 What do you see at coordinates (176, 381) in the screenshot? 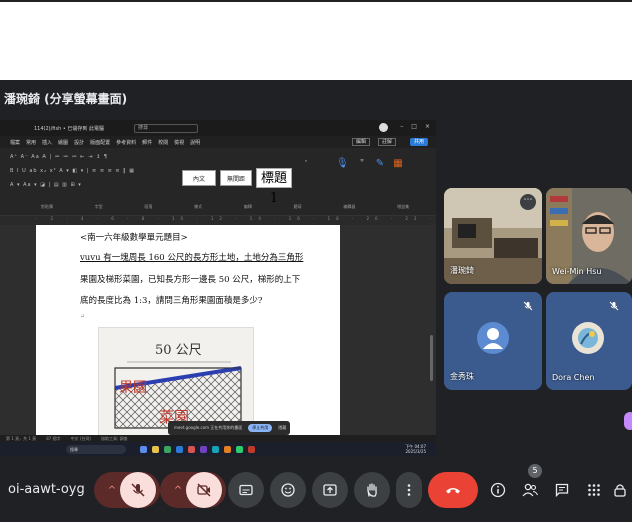
I see `hand-drawn-sketch: 50 公尺 果園 菜園` at bounding box center [176, 381].